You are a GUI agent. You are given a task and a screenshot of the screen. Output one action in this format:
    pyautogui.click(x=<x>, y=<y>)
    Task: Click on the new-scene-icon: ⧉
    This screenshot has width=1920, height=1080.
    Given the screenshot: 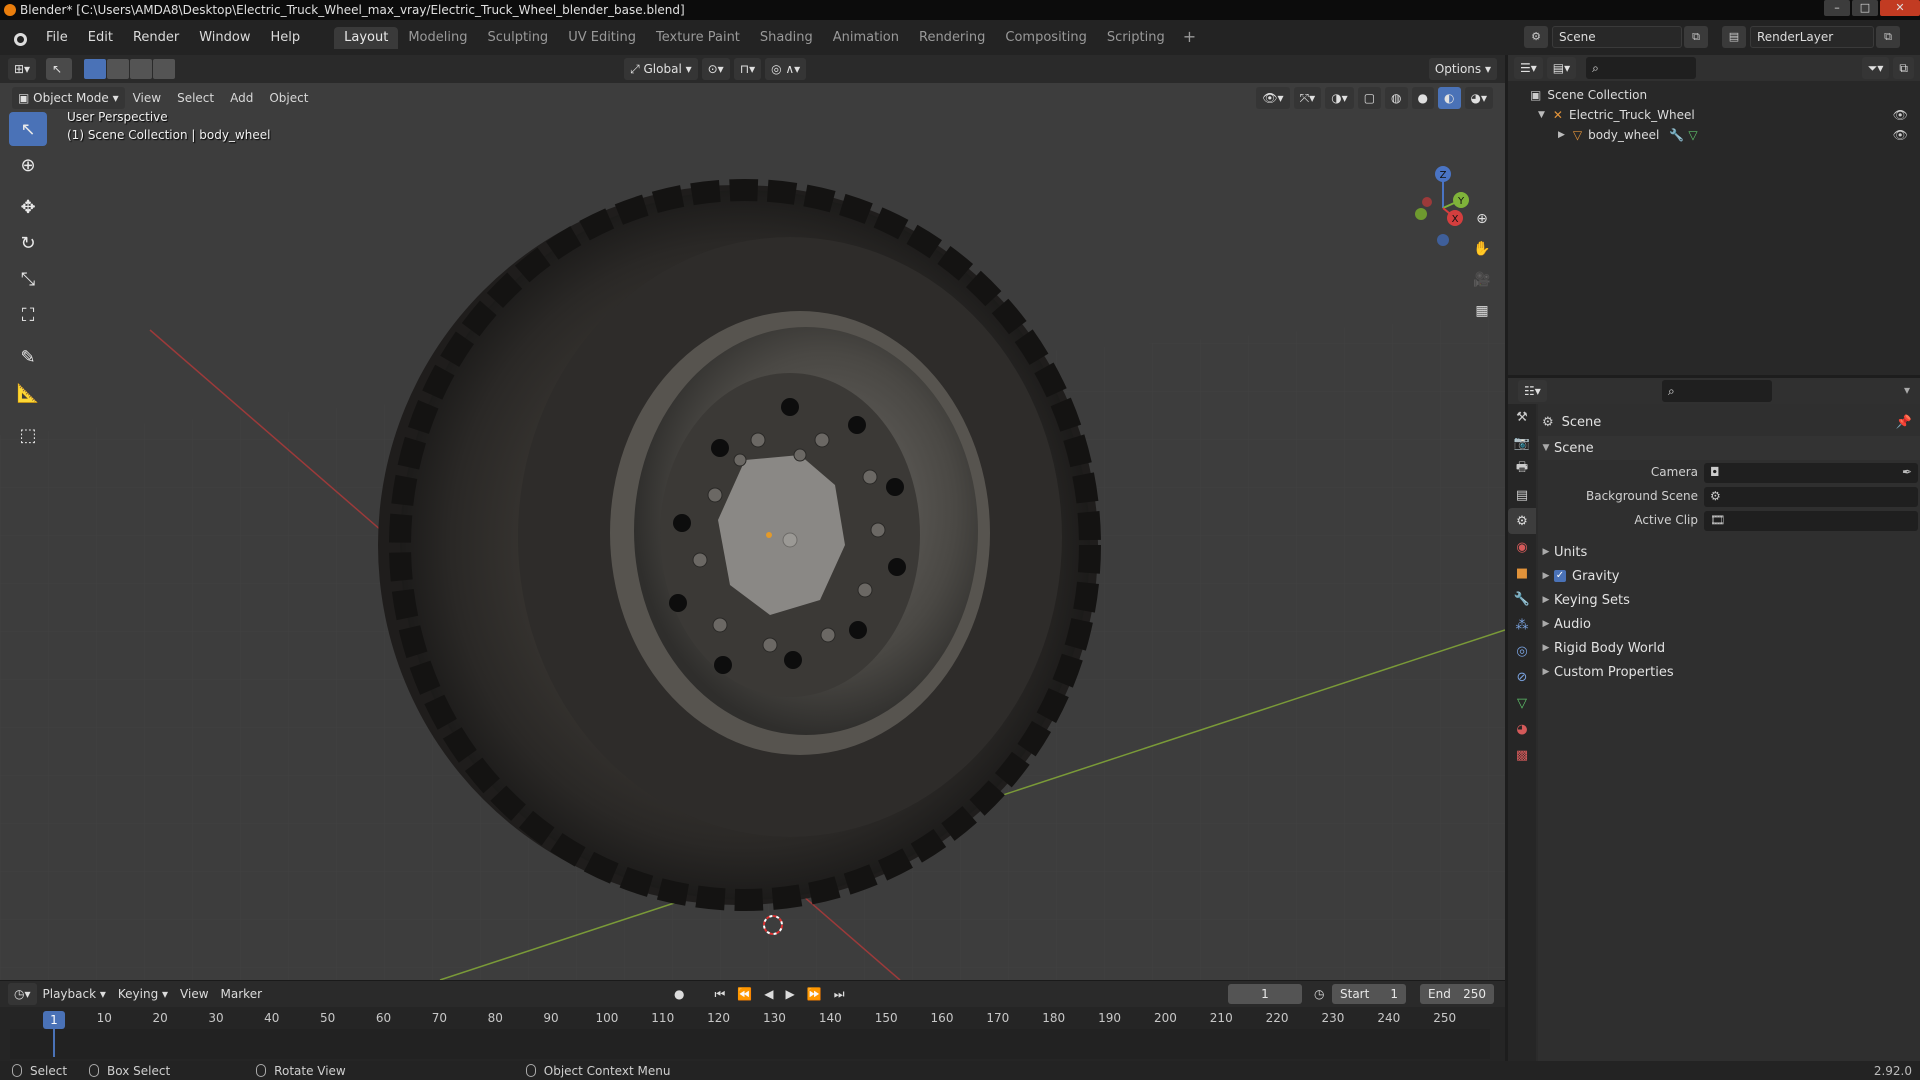 What is the action you would take?
    pyautogui.click(x=1696, y=37)
    